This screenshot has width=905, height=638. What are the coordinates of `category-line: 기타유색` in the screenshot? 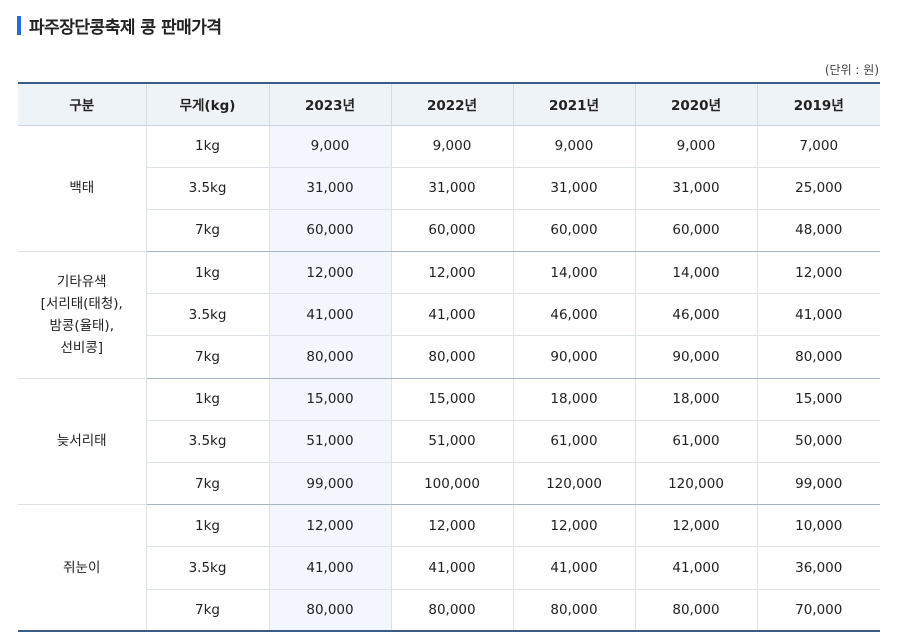 It's located at (81, 281).